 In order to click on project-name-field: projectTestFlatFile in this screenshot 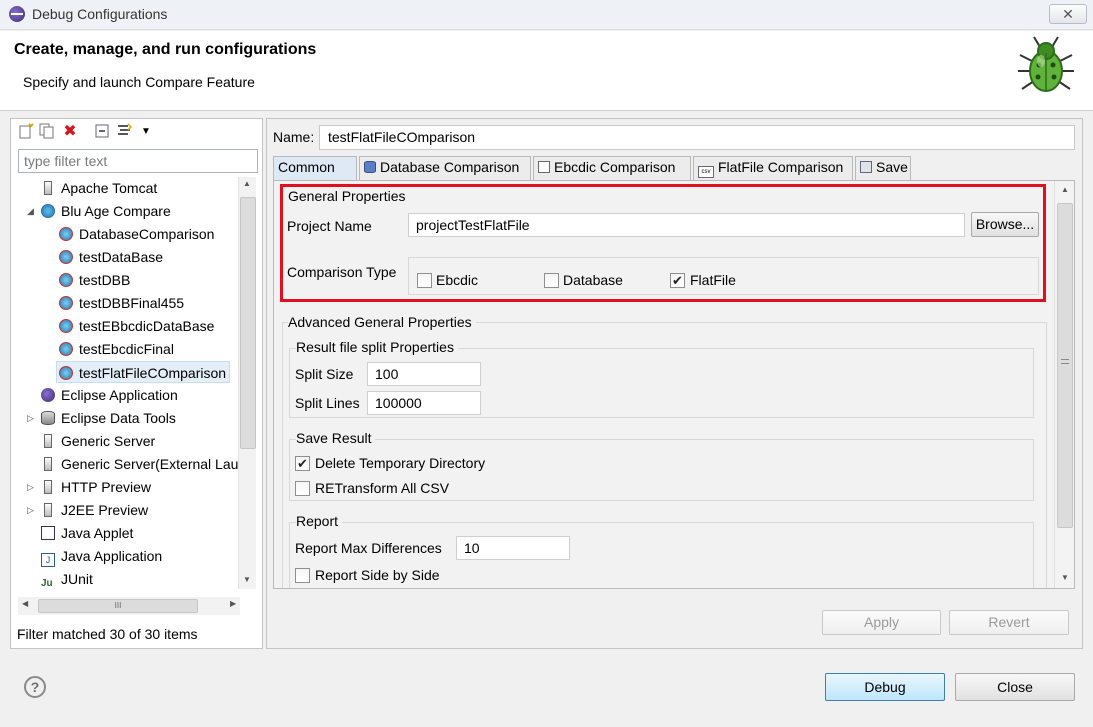, I will do `click(686, 225)`.